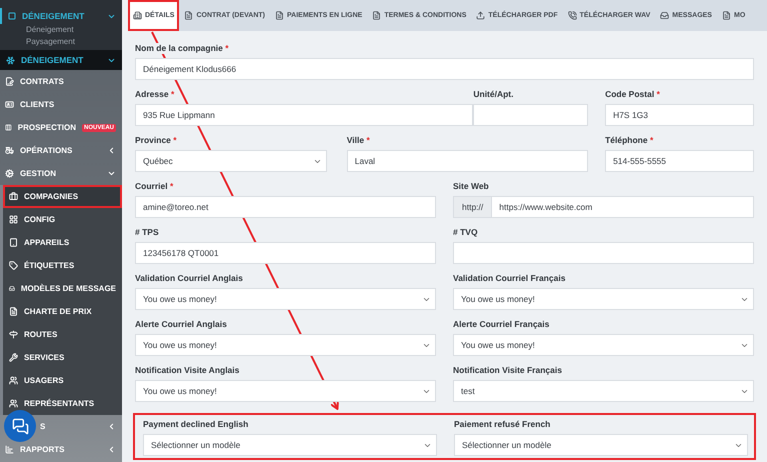 This screenshot has height=462, width=767. Describe the element at coordinates (603, 391) in the screenshot. I see `select-field: test` at that location.